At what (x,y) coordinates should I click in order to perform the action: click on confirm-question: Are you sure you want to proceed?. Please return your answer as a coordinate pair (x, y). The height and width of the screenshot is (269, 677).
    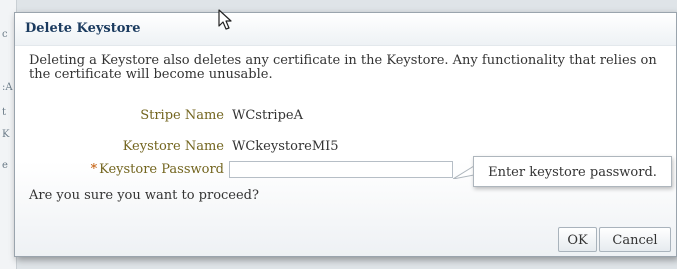
    Looking at the image, I should click on (144, 195).